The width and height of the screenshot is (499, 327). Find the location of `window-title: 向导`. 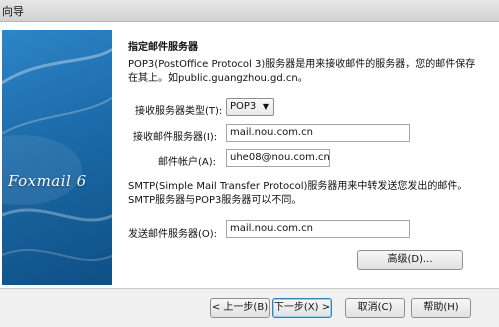

window-title: 向导 is located at coordinates (13, 11).